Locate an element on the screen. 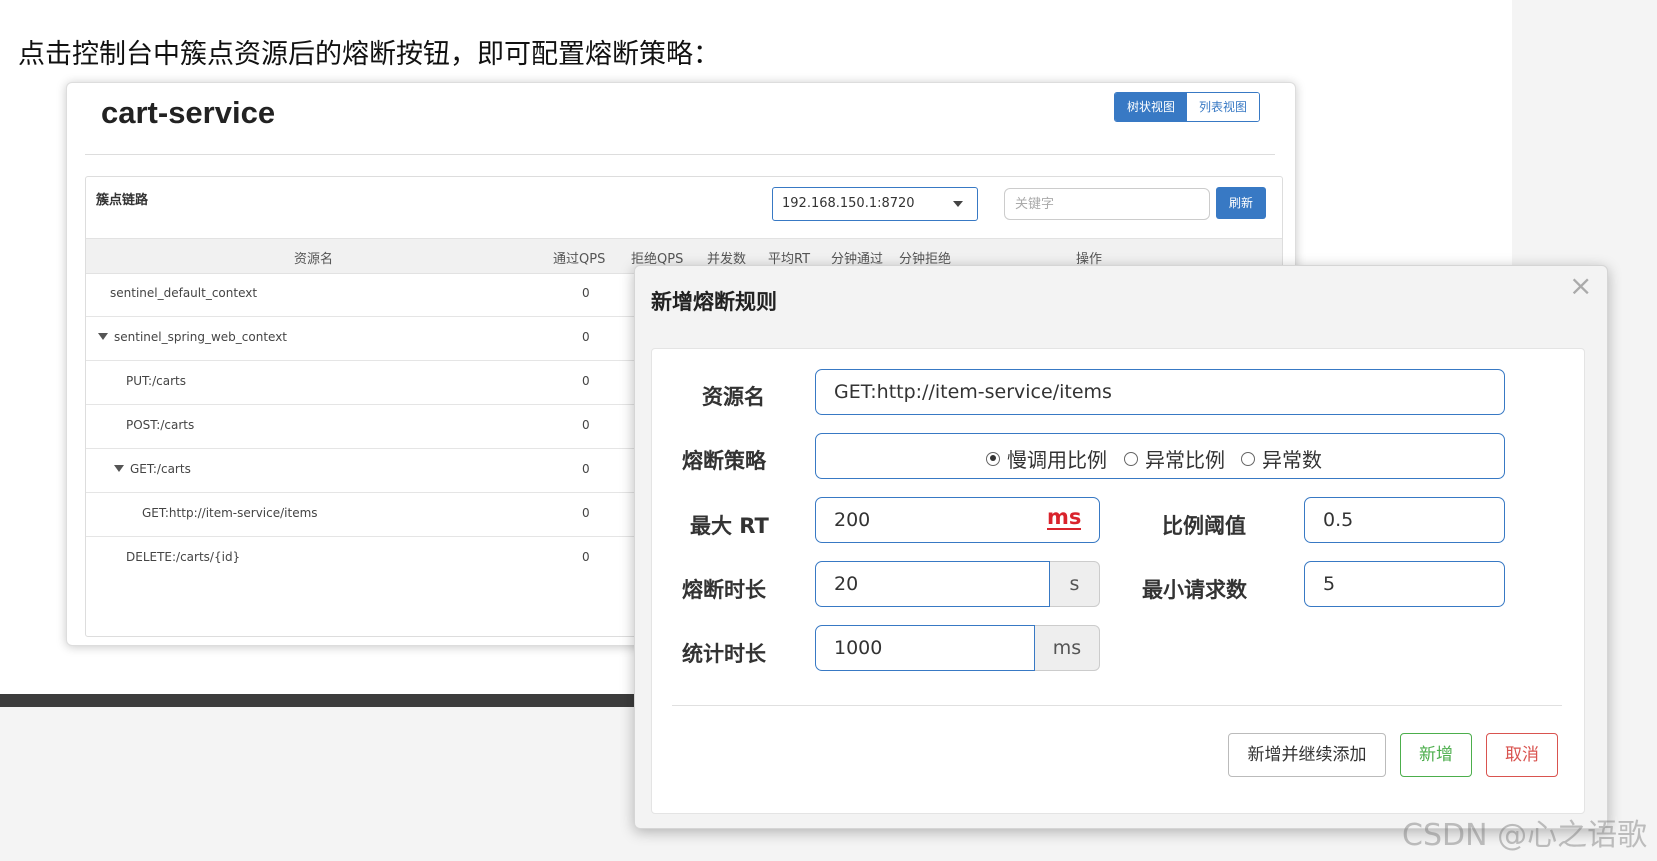 This screenshot has width=1657, height=861. radio-label: 慢调用比例 is located at coordinates (1057, 460).